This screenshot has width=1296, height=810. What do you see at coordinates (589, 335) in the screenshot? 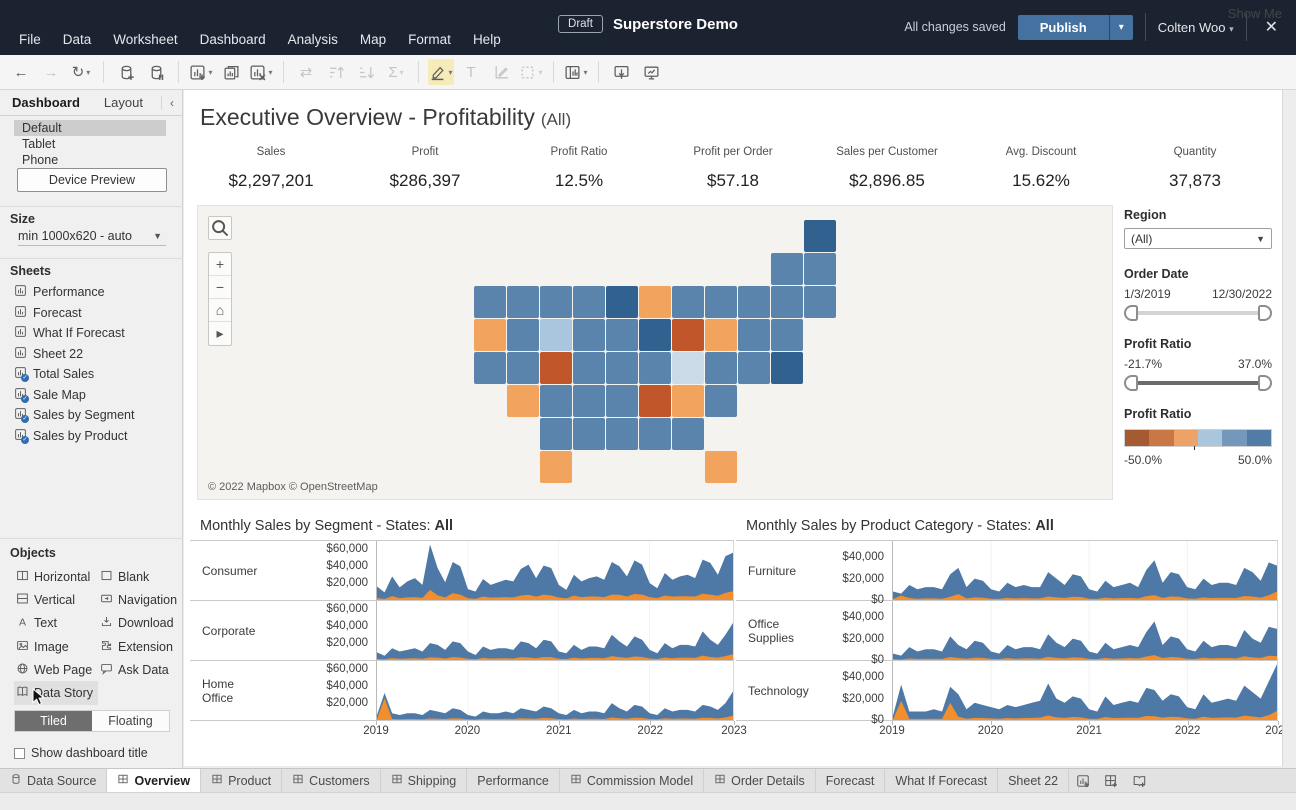
I see `state-sd` at bounding box center [589, 335].